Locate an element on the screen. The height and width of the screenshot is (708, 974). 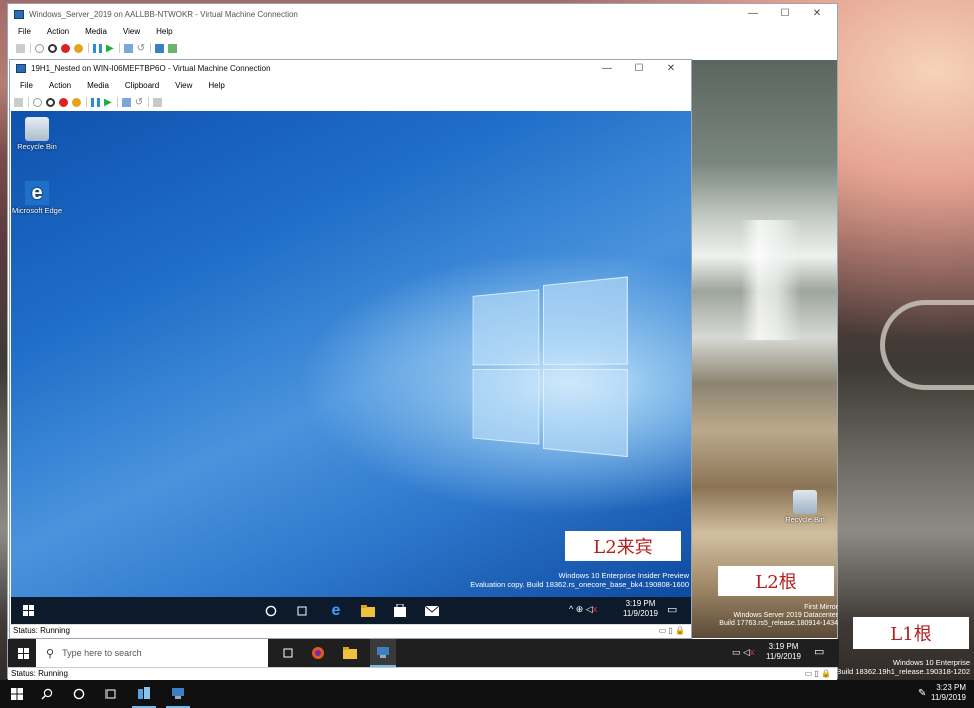
vm2-connection-icon is located at coordinates (21, 68).